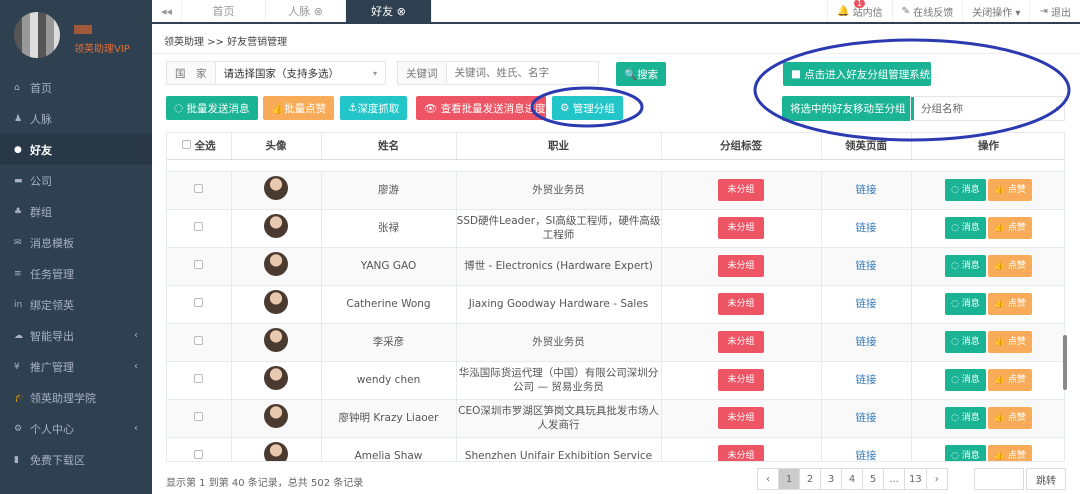 The width and height of the screenshot is (1080, 494). Describe the element at coordinates (936, 479) in the screenshot. I see `page-next: ›` at that location.